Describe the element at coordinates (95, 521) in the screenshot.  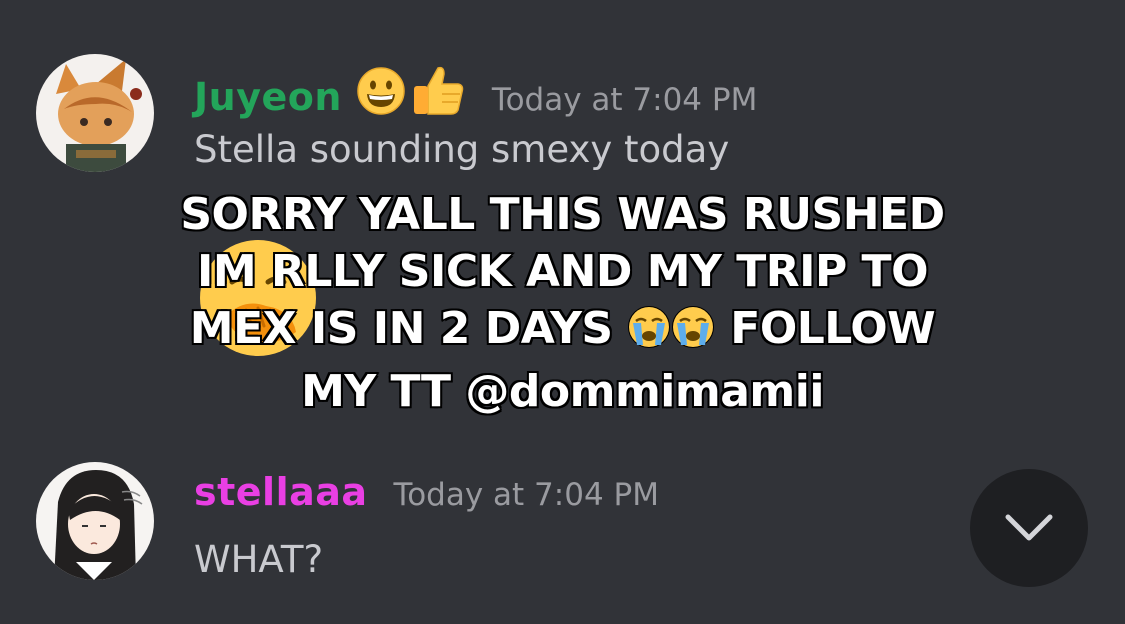
I see `avatar-stellaaa` at that location.